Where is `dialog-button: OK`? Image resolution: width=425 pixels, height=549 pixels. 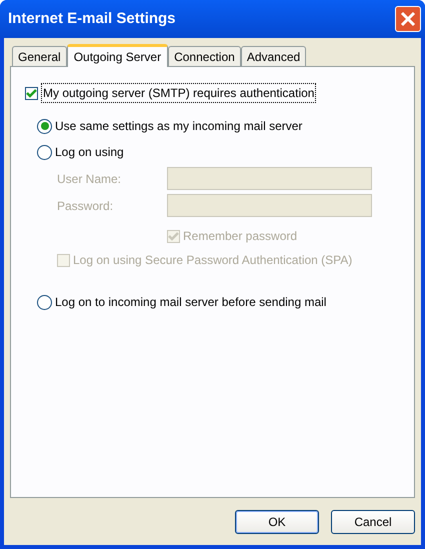 dialog-button: OK is located at coordinates (277, 522).